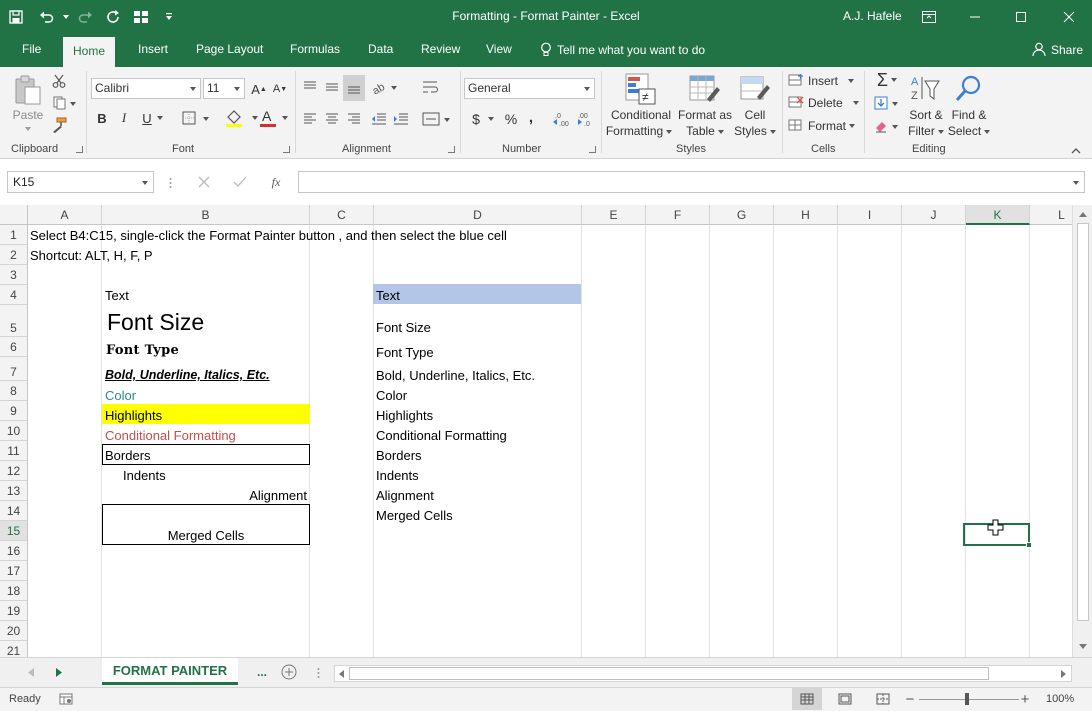 The image size is (1092, 711). I want to click on column-header-k: K, so click(998, 215).